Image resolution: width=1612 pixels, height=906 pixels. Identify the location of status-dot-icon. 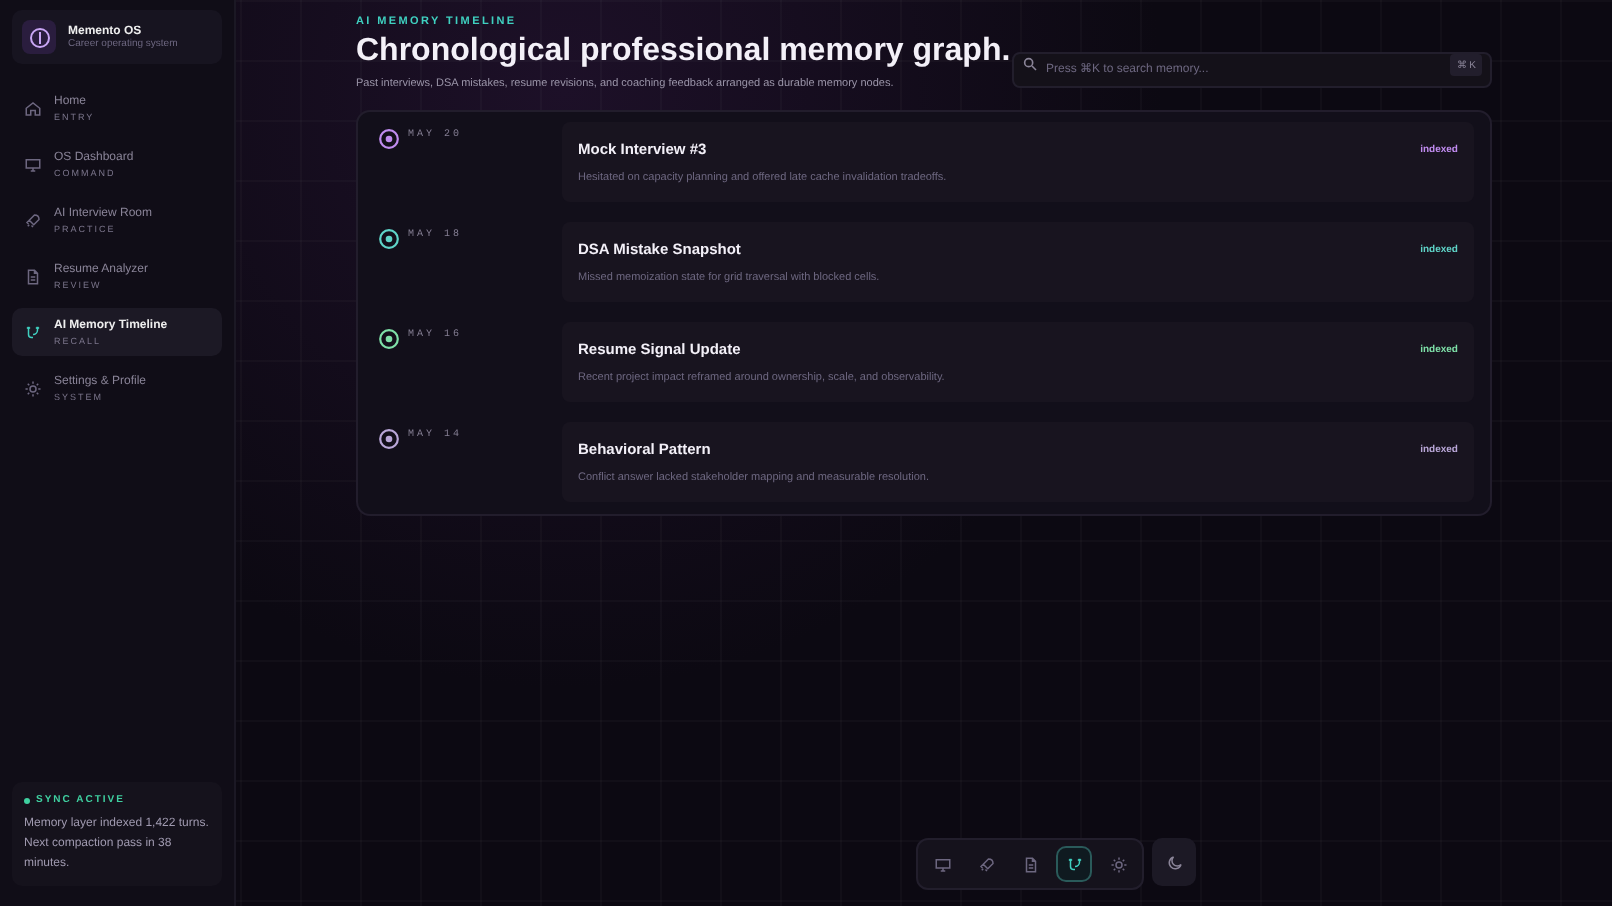
(27, 800).